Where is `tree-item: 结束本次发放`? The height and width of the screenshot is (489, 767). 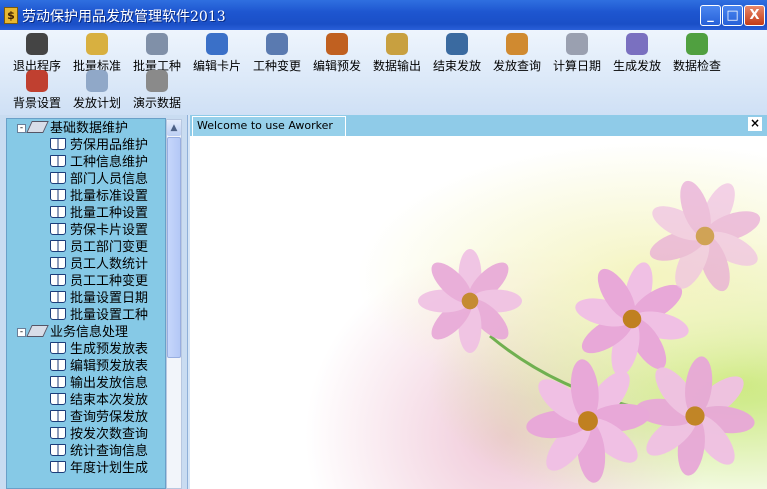 tree-item: 结束本次发放 is located at coordinates (99, 400).